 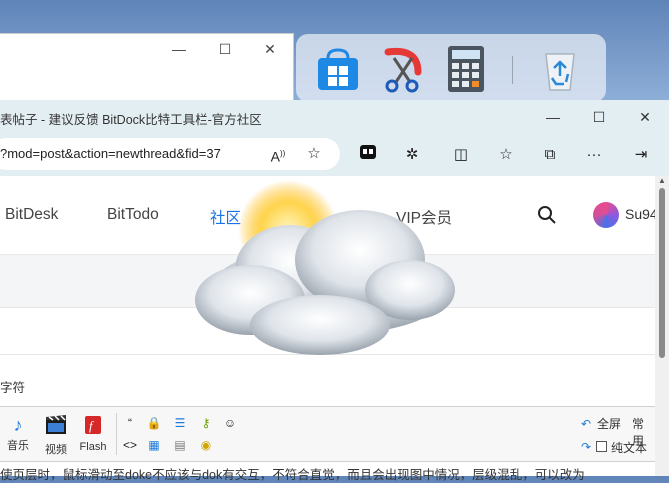 I want to click on list-icon: ☰, so click(x=180, y=423).